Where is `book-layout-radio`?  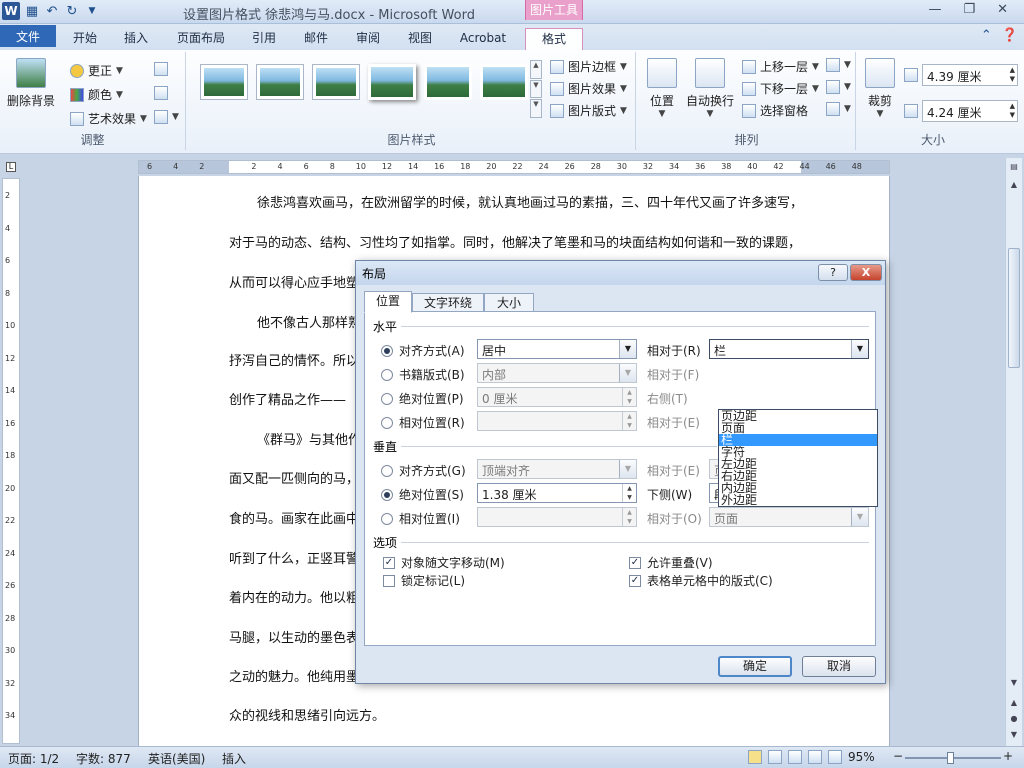 book-layout-radio is located at coordinates (387, 374).